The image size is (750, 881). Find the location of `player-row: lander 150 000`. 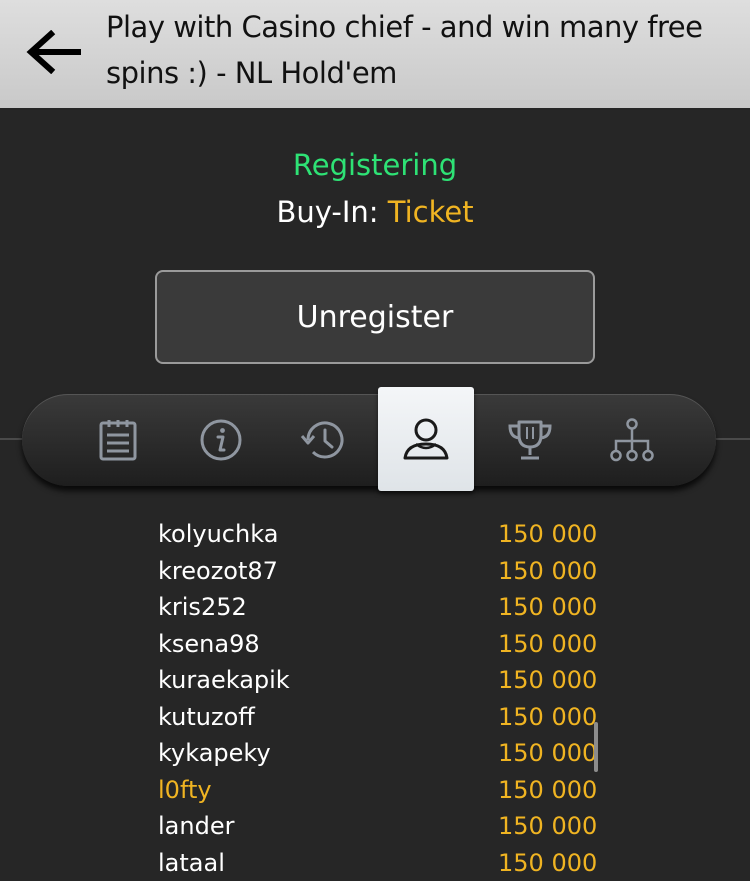

player-row: lander 150 000 is located at coordinates (378, 826).